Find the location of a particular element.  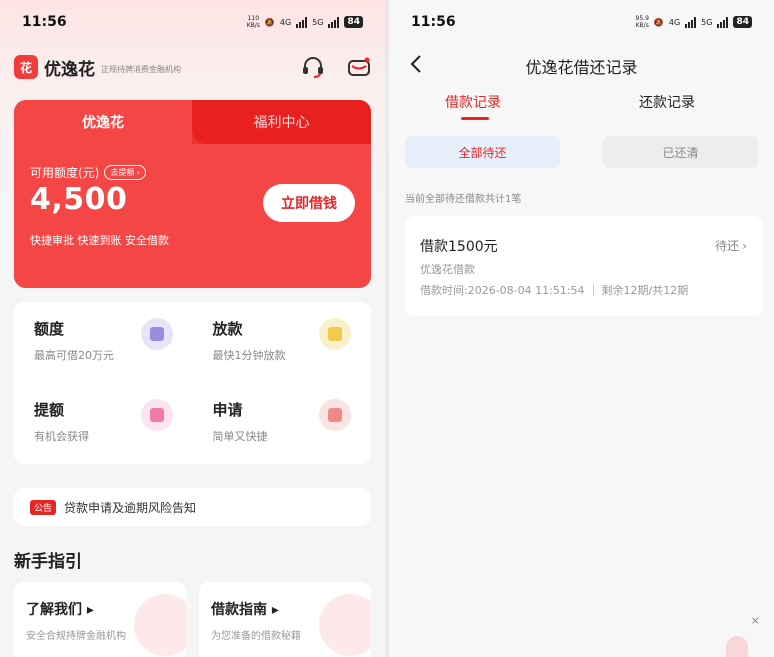

guide-card-borrow: 借款指南 ▸ 为您准备的借款秘籍 is located at coordinates (285, 619).